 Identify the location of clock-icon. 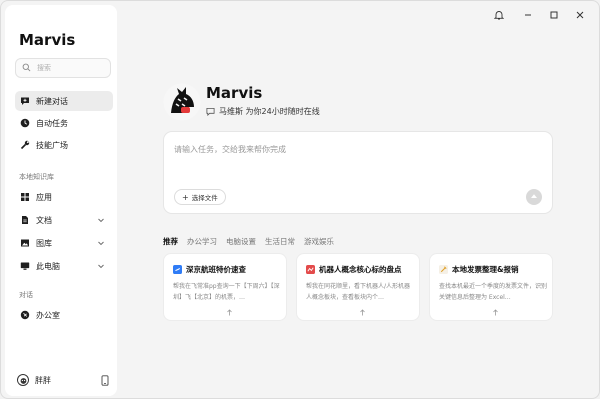
(24, 123).